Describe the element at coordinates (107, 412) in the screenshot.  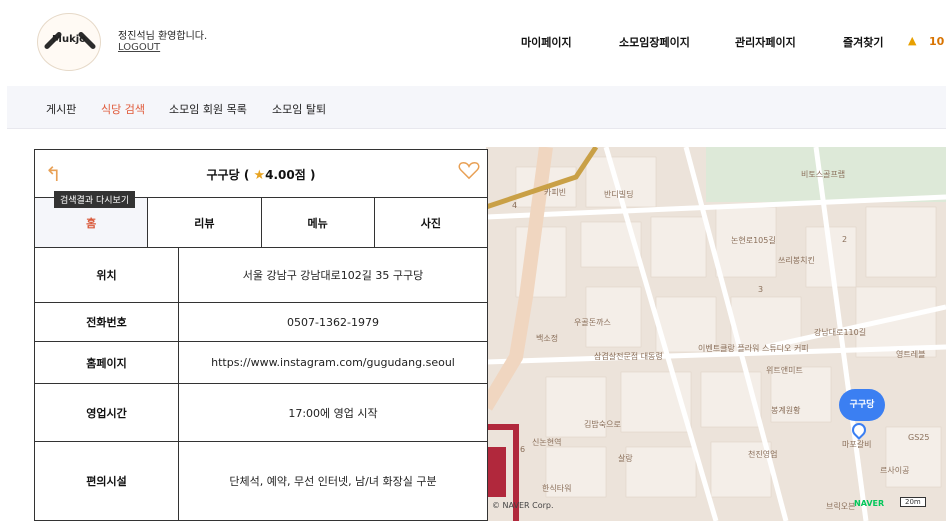
I see `row-label: 영업시간` at that location.